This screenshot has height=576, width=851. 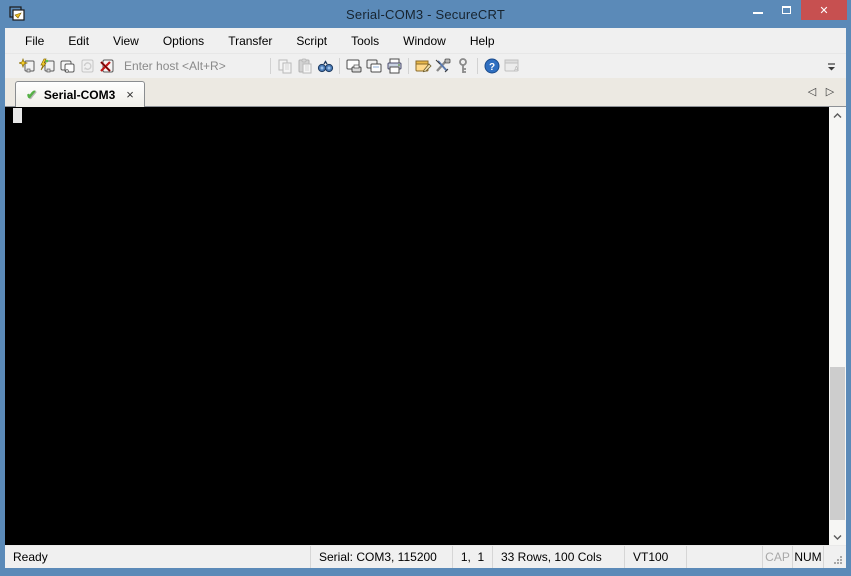 What do you see at coordinates (394, 66) in the screenshot?
I see `print-icon` at bounding box center [394, 66].